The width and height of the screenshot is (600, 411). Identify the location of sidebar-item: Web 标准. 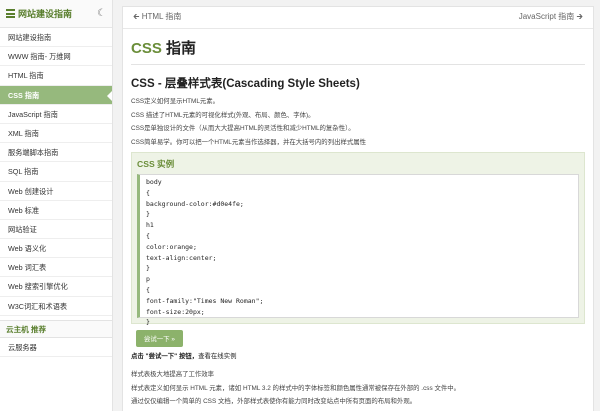
(56, 210).